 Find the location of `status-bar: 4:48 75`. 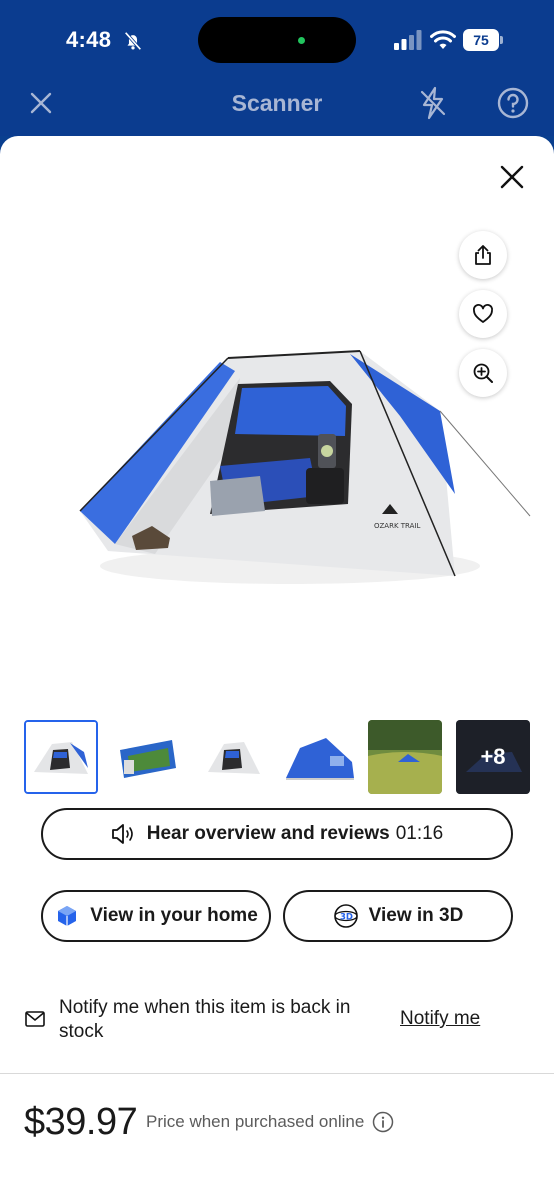

status-bar: 4:48 75 is located at coordinates (277, 40).